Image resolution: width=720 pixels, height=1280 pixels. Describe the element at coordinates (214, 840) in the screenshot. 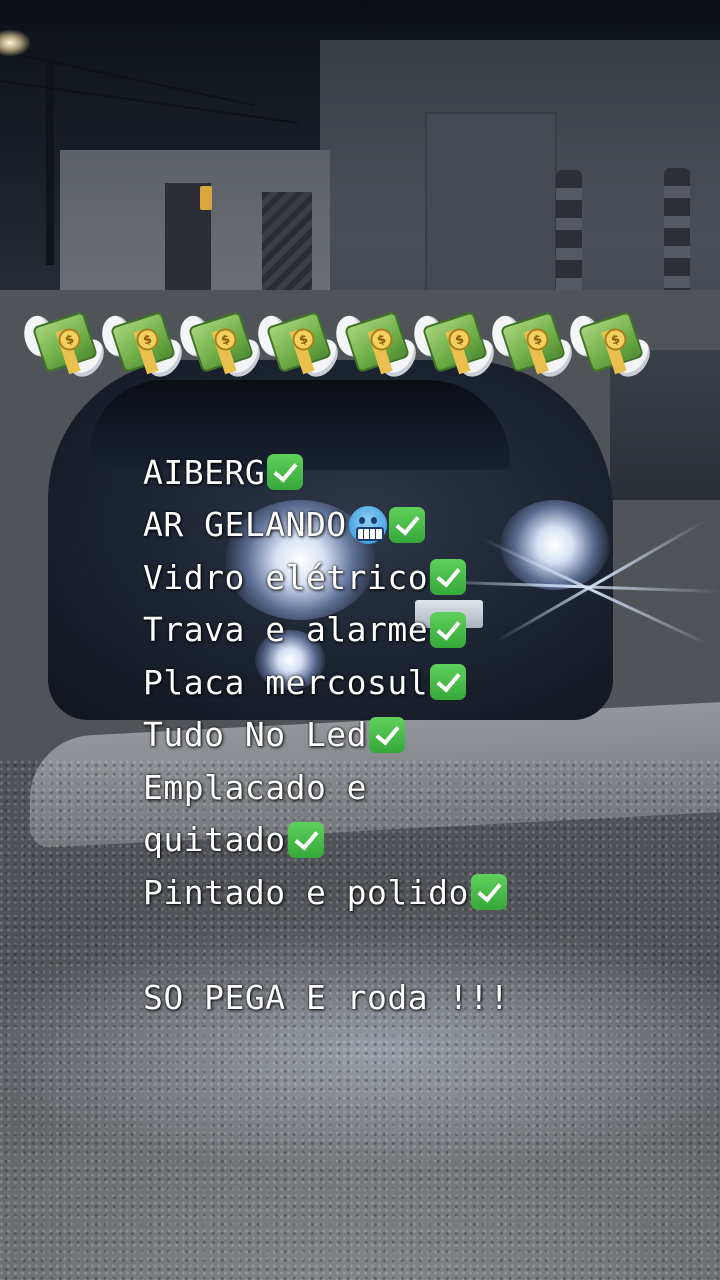

I see `caption-line-text: quitado` at that location.